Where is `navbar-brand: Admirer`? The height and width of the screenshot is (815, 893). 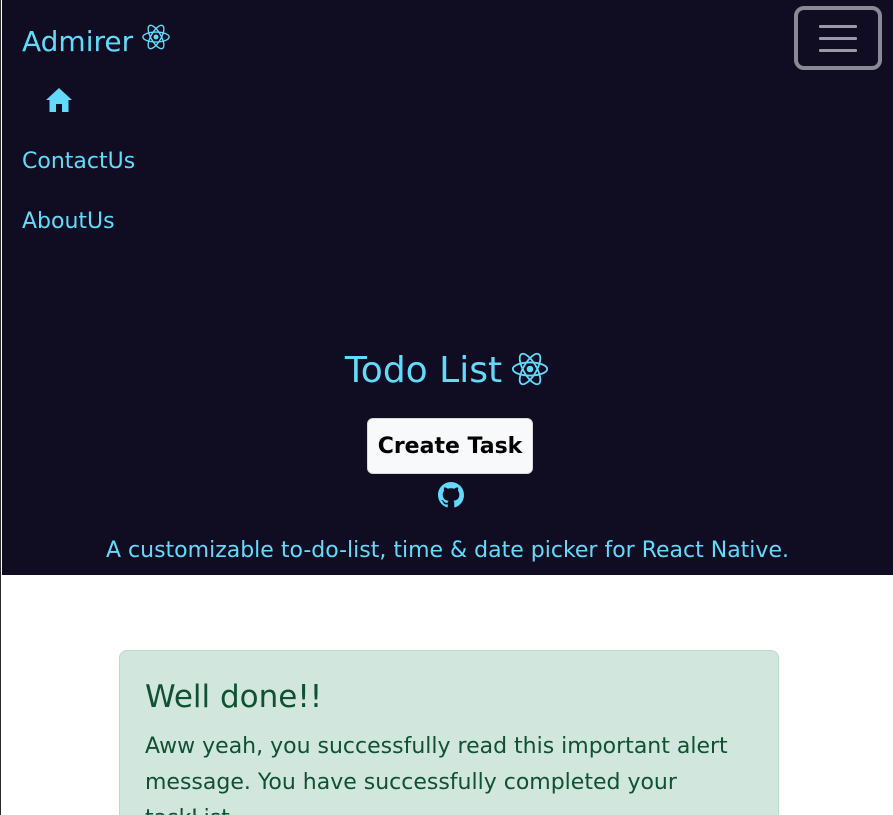 navbar-brand: Admirer is located at coordinates (96, 42).